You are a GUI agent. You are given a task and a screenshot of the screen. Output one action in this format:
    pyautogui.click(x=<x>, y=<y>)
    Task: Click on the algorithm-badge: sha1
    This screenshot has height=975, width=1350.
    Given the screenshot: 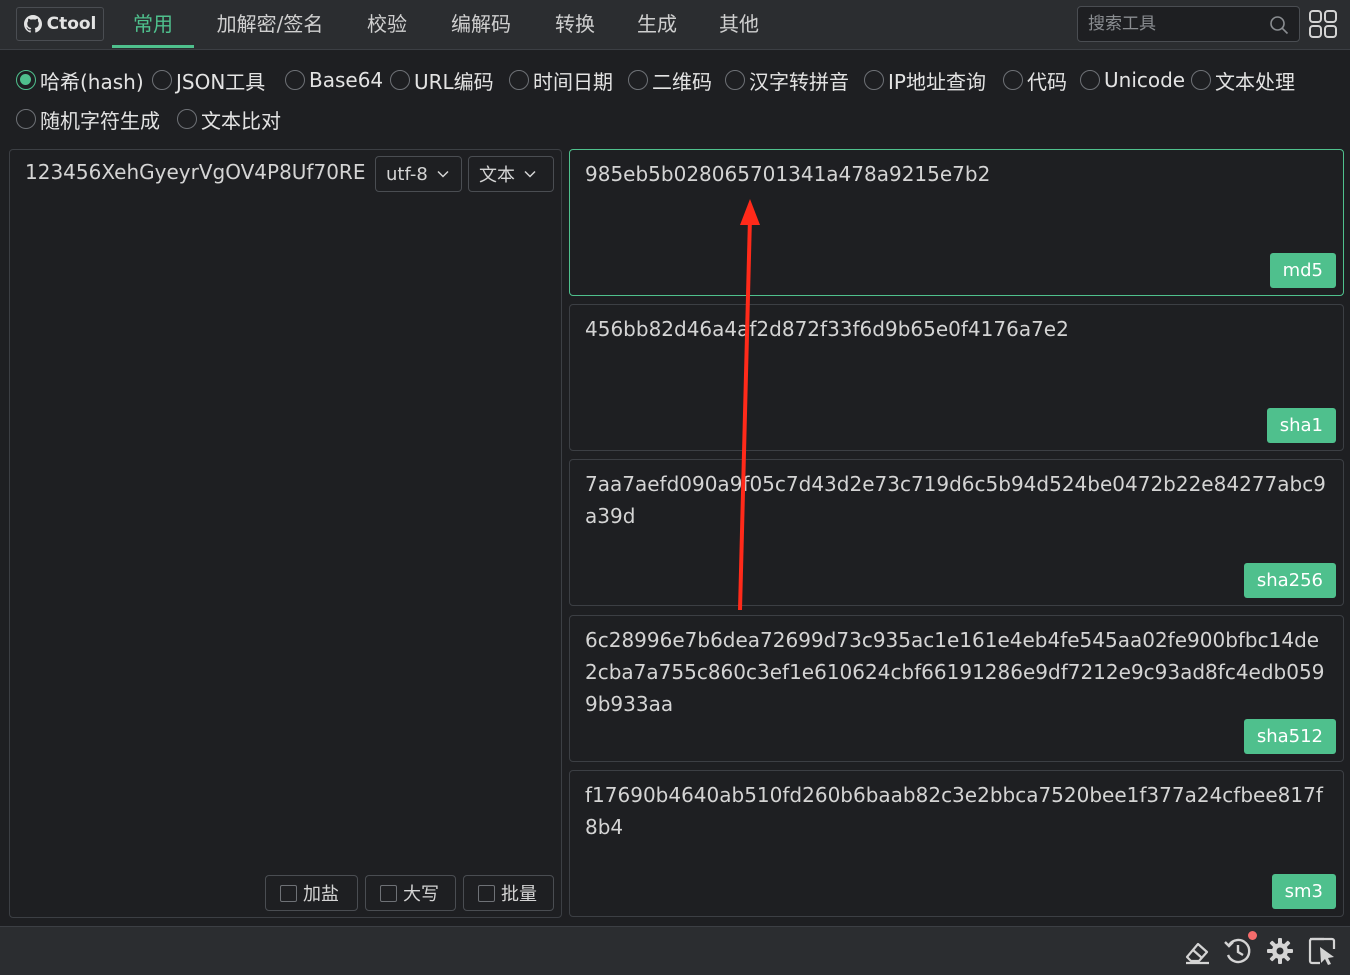 What is the action you would take?
    pyautogui.click(x=1301, y=425)
    